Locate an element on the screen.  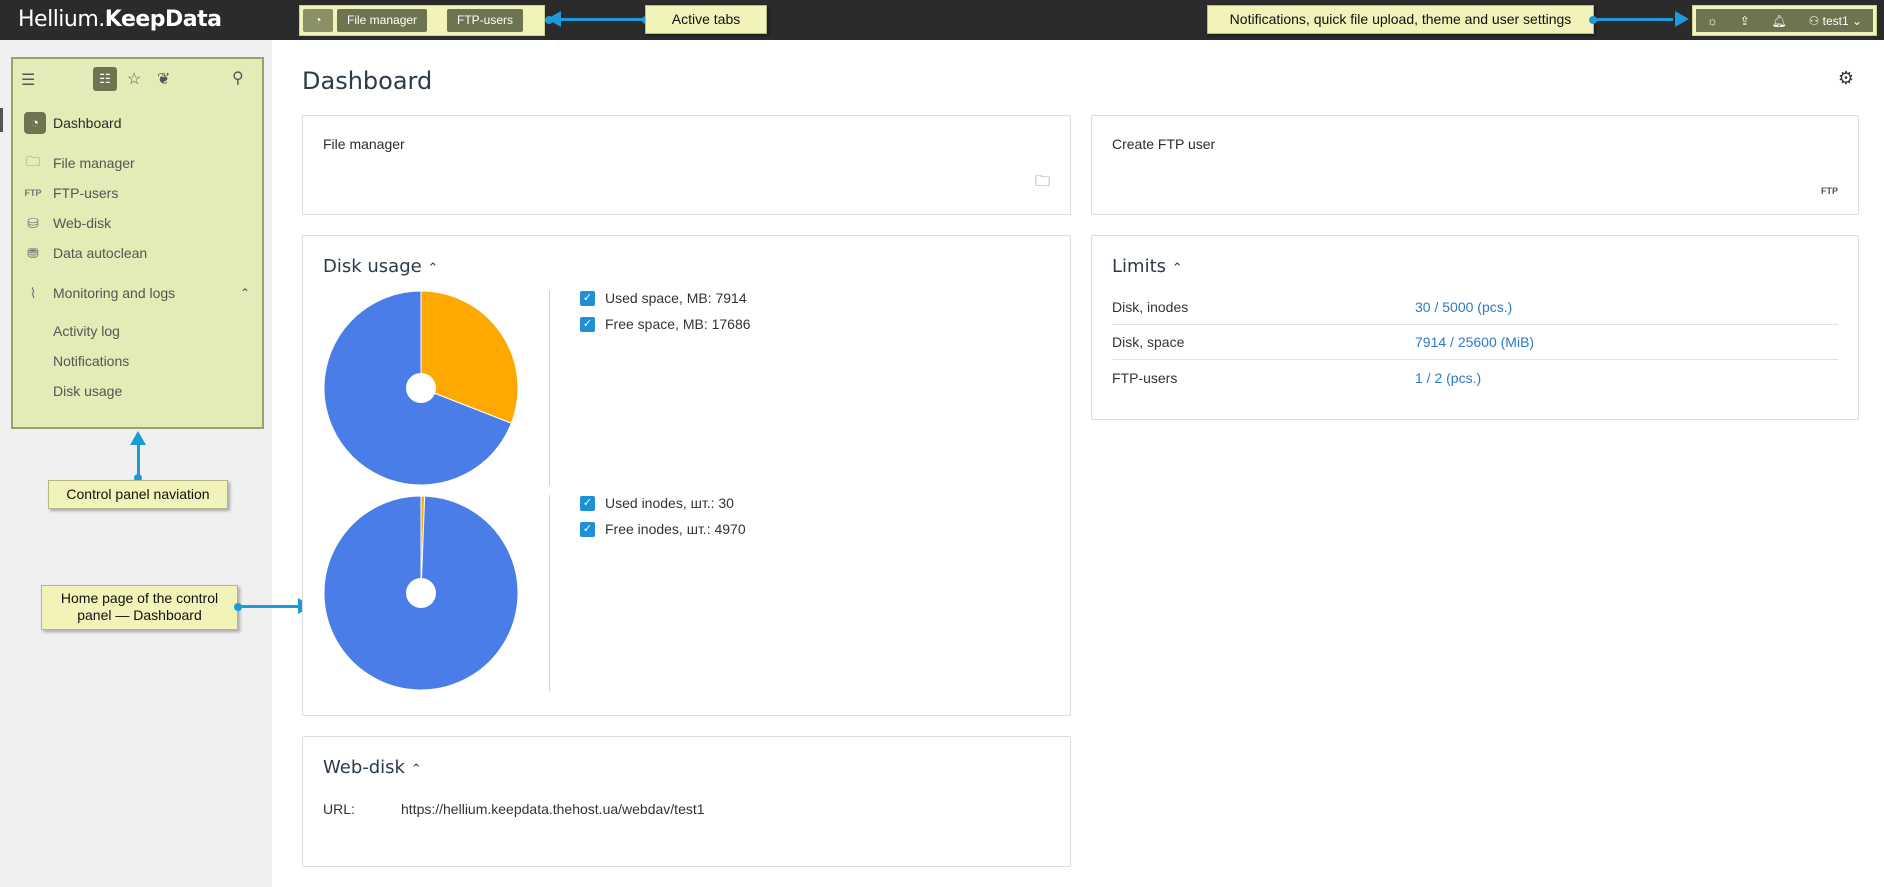
theme-icon: ☼ is located at coordinates (1712, 21).